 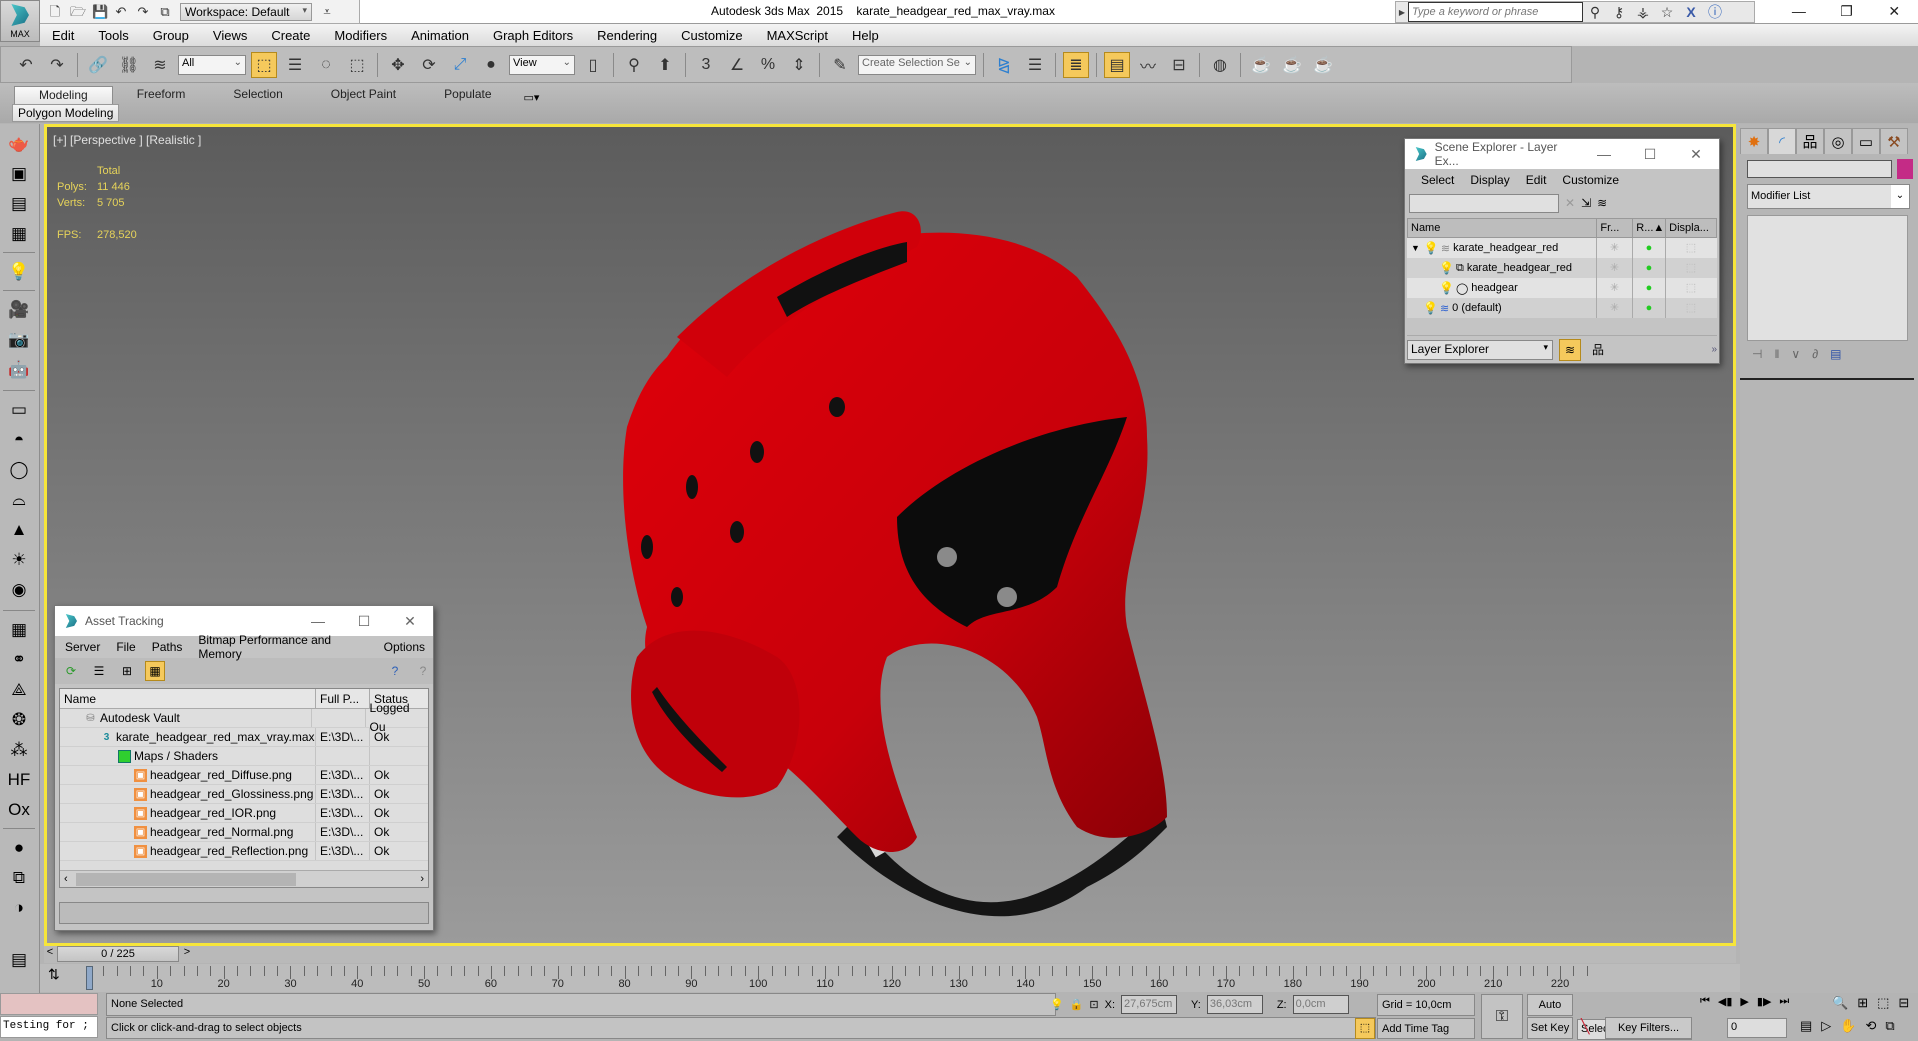 What do you see at coordinates (118, 954) in the screenshot?
I see `time-slider-thumb: 0 / 225` at bounding box center [118, 954].